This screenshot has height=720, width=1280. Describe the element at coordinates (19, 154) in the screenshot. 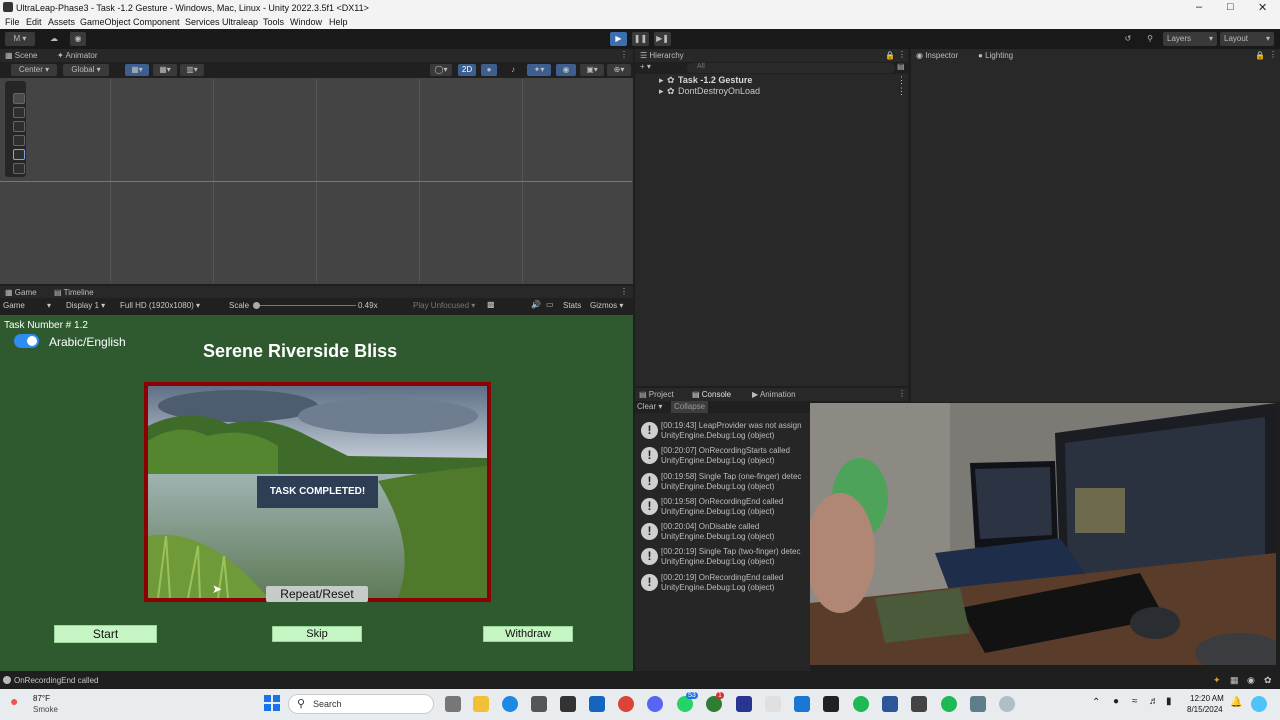

I see `rect-tool-icon` at that location.